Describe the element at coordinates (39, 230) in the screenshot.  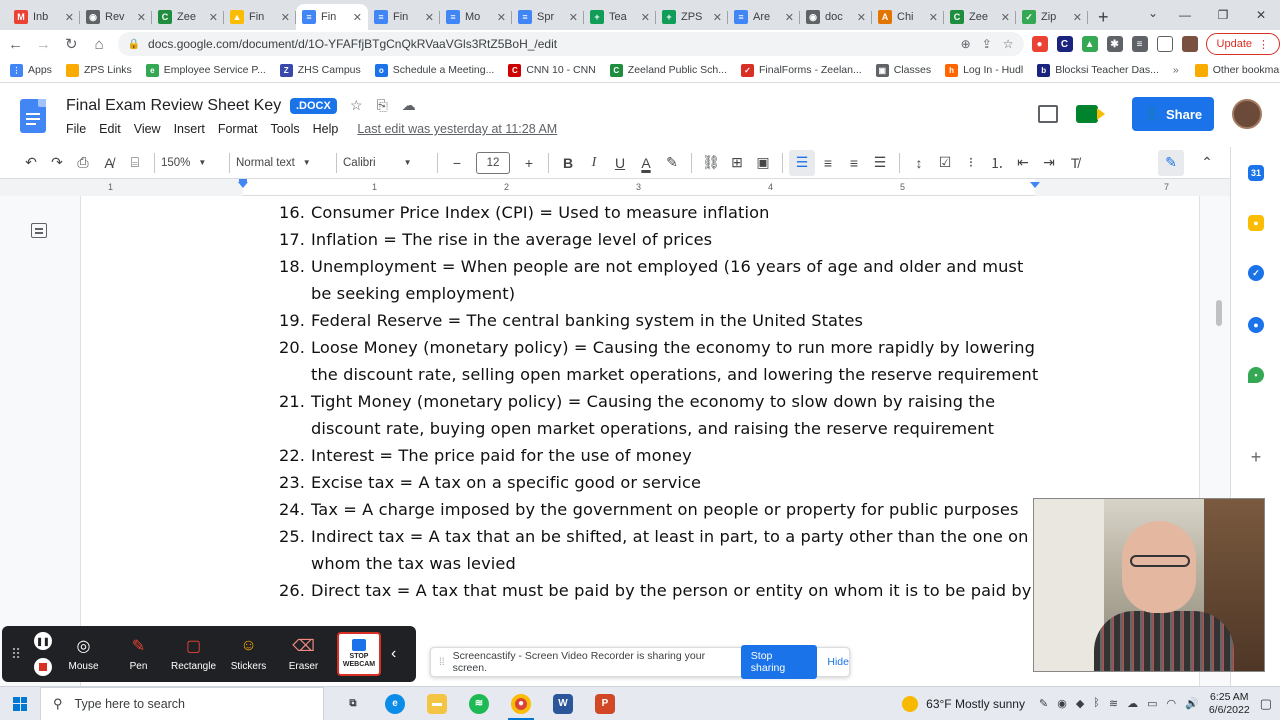
I see `document-outline-icon` at that location.